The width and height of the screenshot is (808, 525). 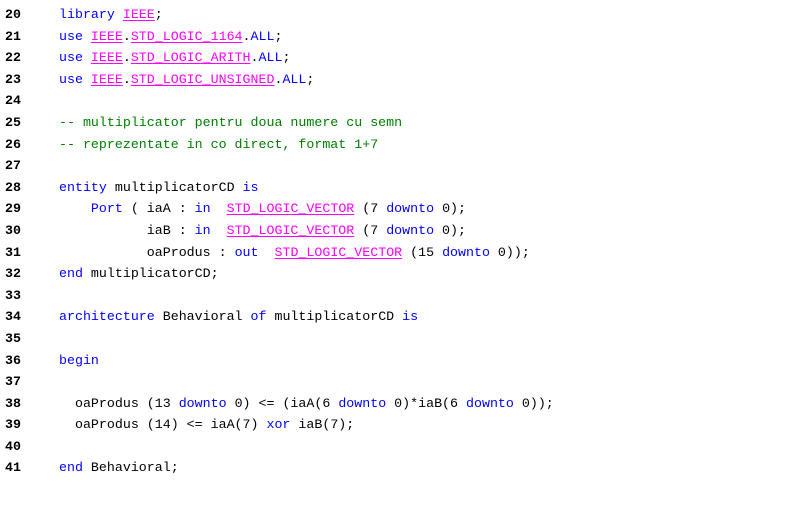 I want to click on library-token: STD_LOGIC_ARITH, so click(x=190, y=58).